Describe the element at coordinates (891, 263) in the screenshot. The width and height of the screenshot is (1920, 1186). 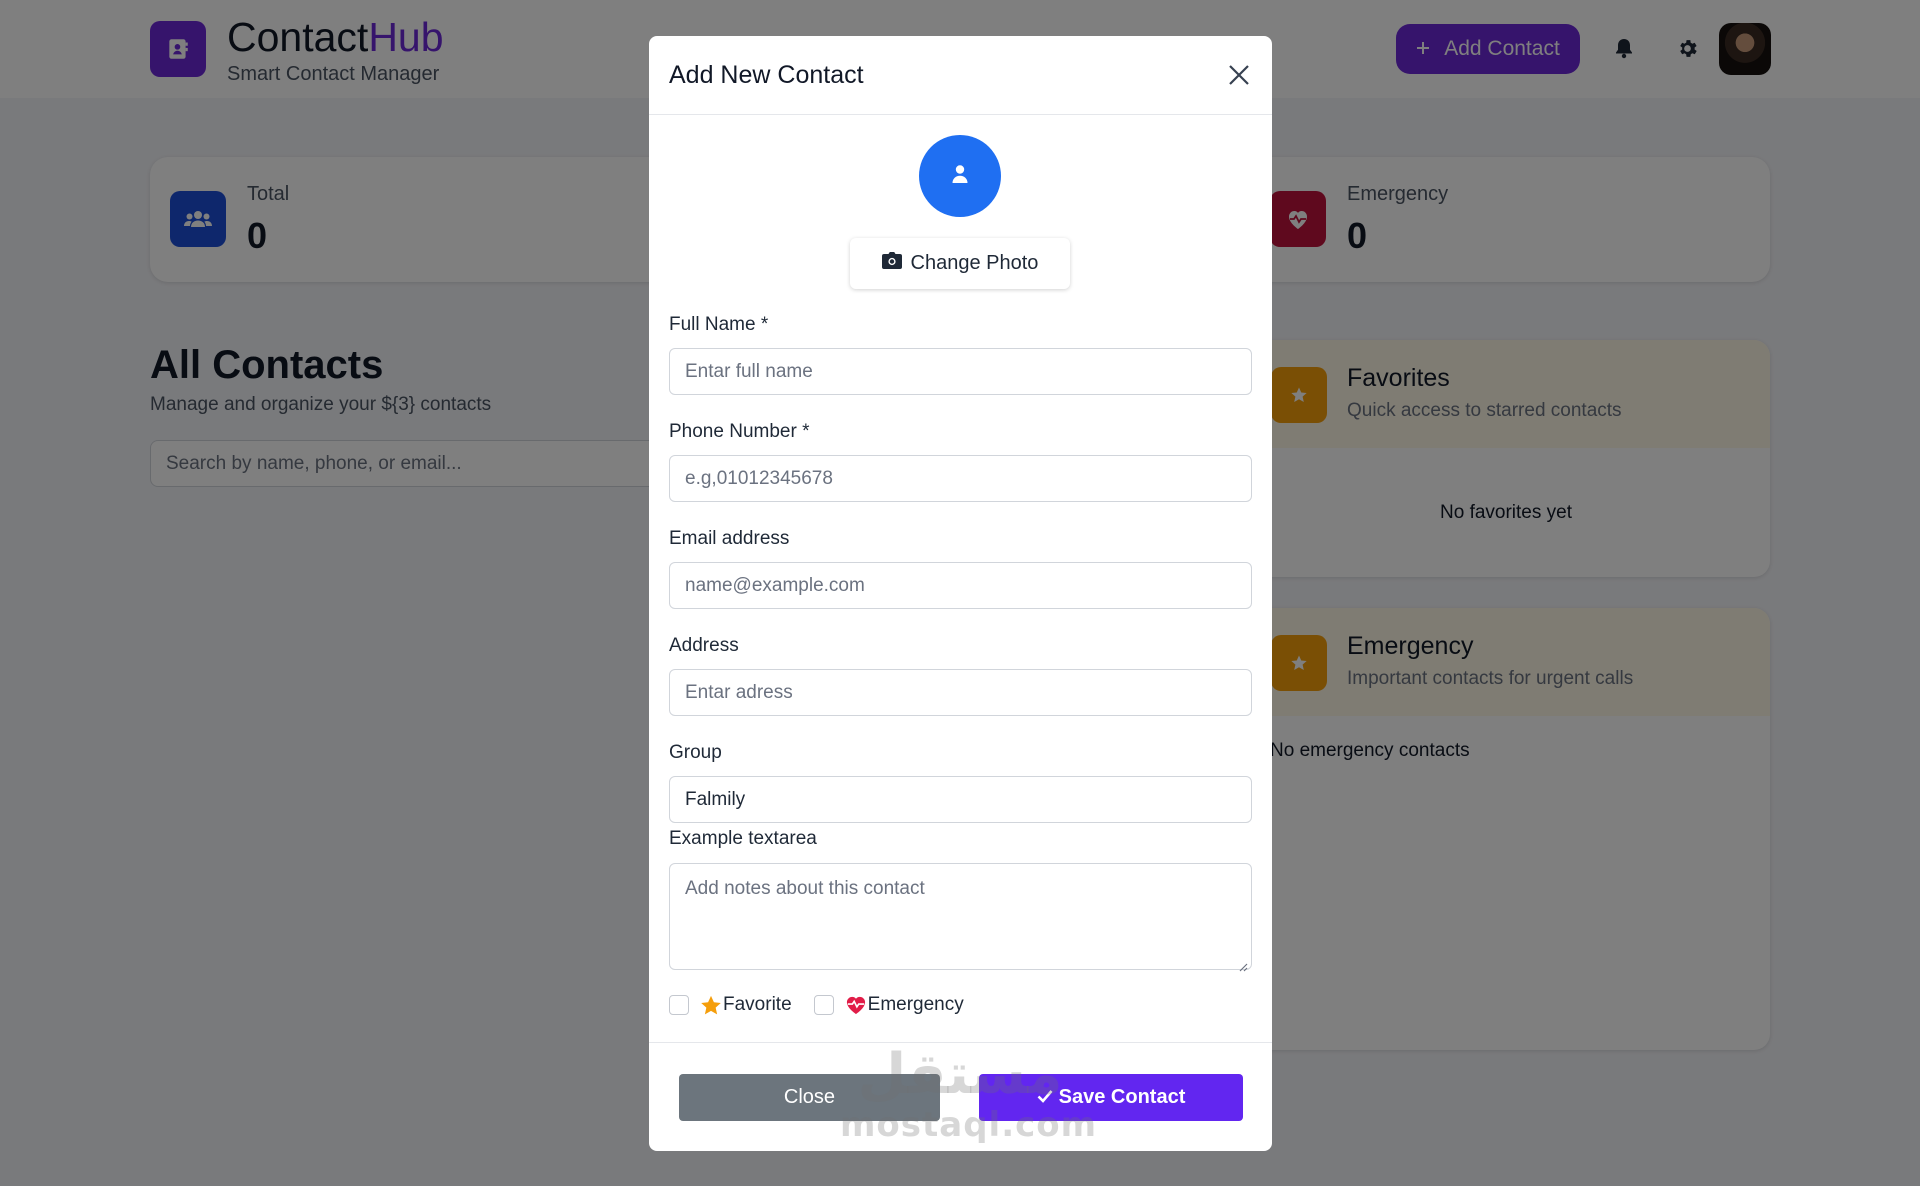
I see `camera-icon` at that location.